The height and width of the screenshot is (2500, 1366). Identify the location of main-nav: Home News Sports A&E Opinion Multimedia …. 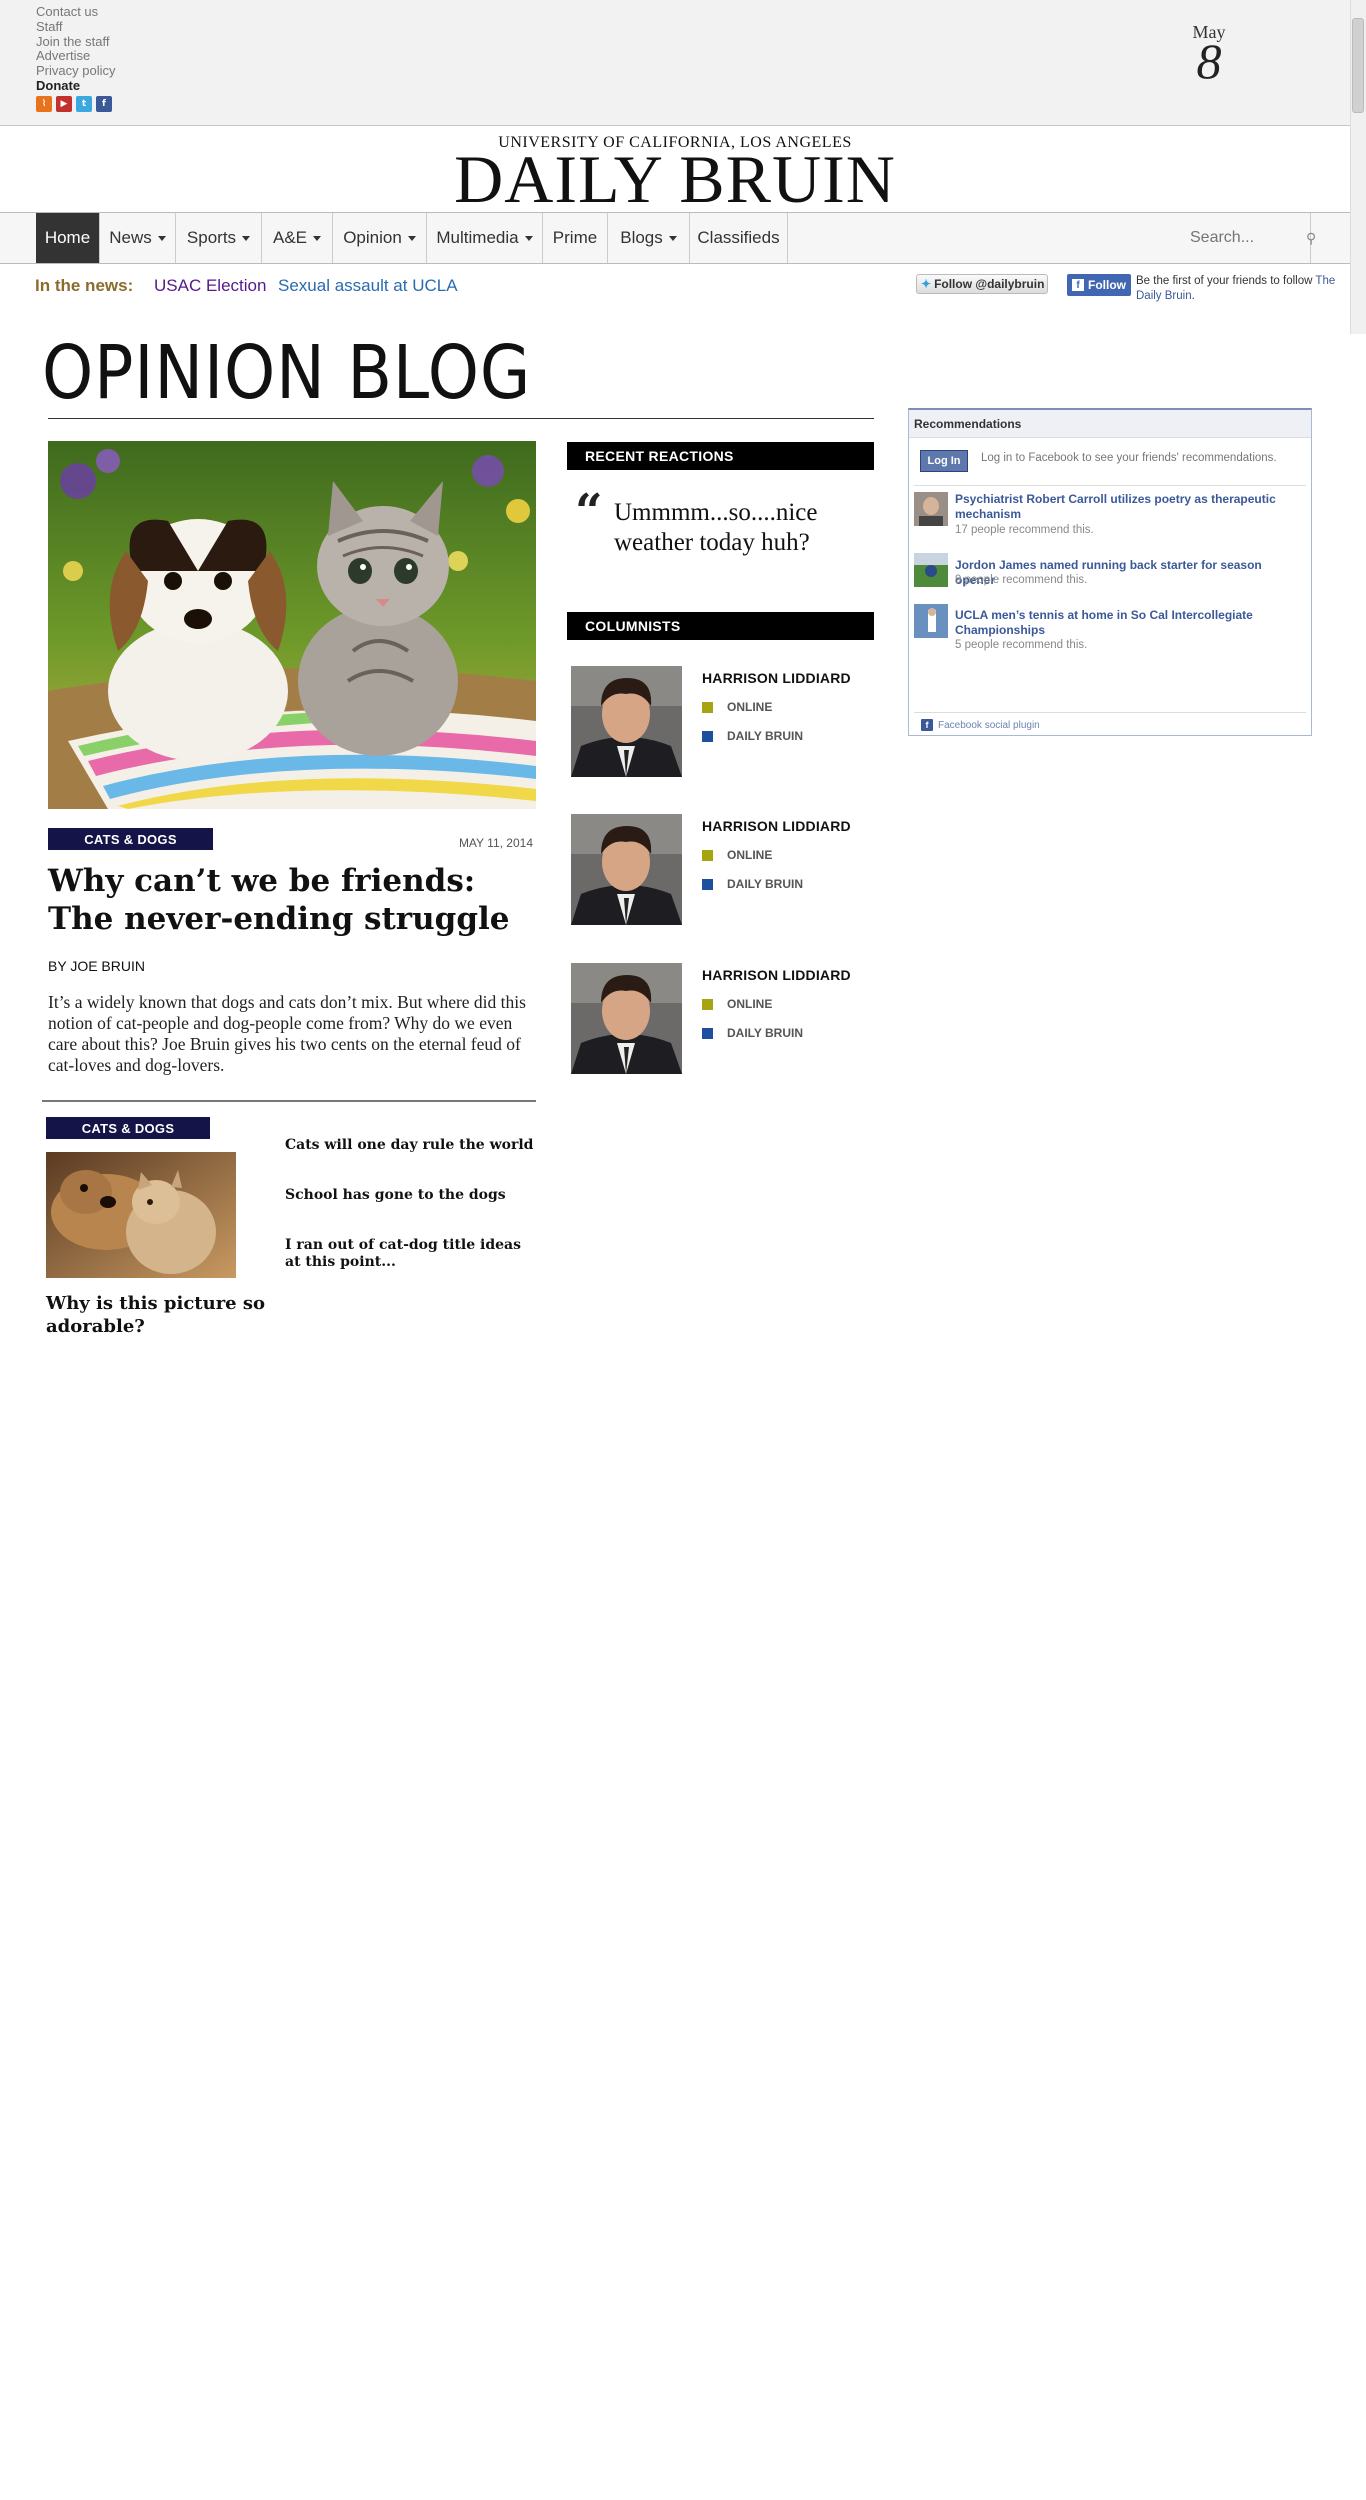
(675, 238).